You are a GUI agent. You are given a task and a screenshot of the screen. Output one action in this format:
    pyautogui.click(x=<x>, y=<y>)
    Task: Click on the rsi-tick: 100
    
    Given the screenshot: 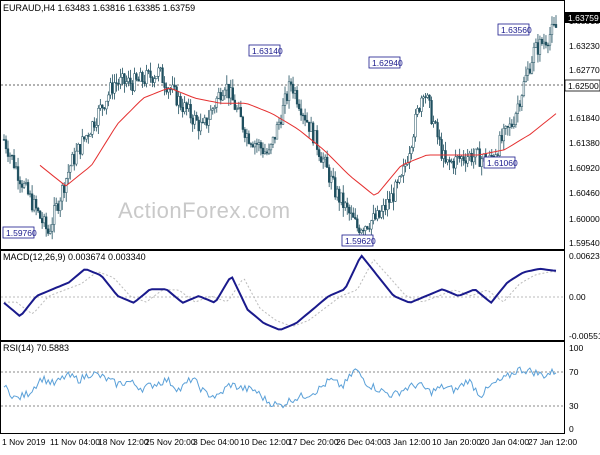 What is the action you would take?
    pyautogui.click(x=576, y=348)
    